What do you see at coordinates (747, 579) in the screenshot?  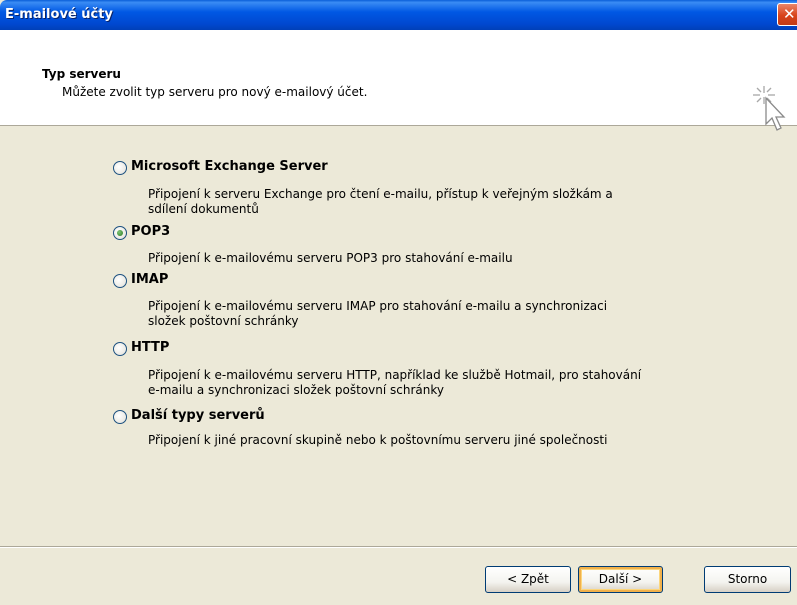 I see `cancel-button: Storno` at bounding box center [747, 579].